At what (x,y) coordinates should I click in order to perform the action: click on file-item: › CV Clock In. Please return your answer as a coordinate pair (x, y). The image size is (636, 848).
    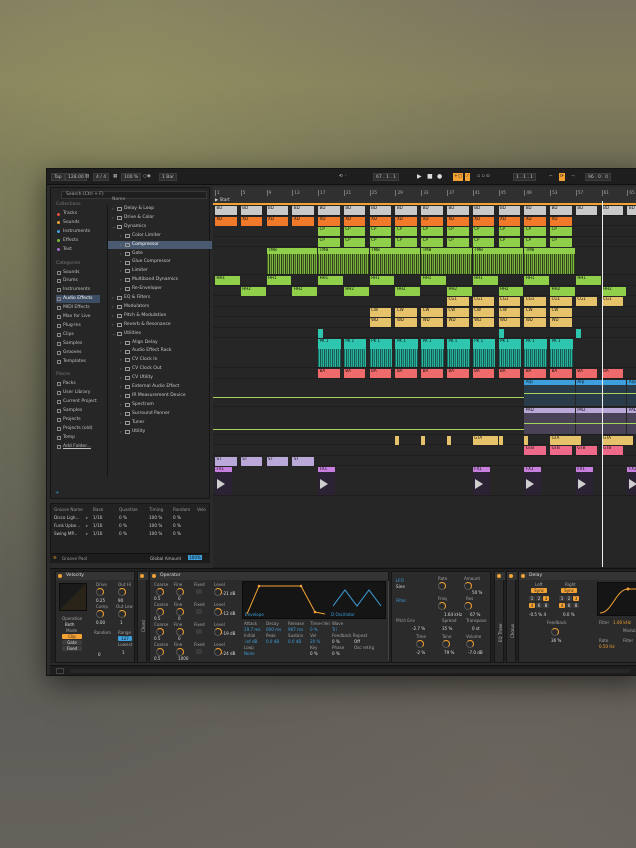
    Looking at the image, I should click on (160, 360).